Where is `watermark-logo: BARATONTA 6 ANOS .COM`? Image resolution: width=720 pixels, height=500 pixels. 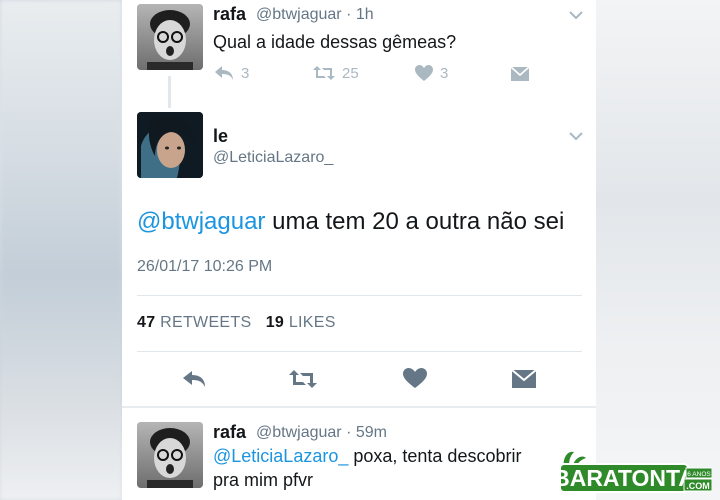 watermark-logo: BARATONTA 6 ANOS .COM is located at coordinates (633, 471).